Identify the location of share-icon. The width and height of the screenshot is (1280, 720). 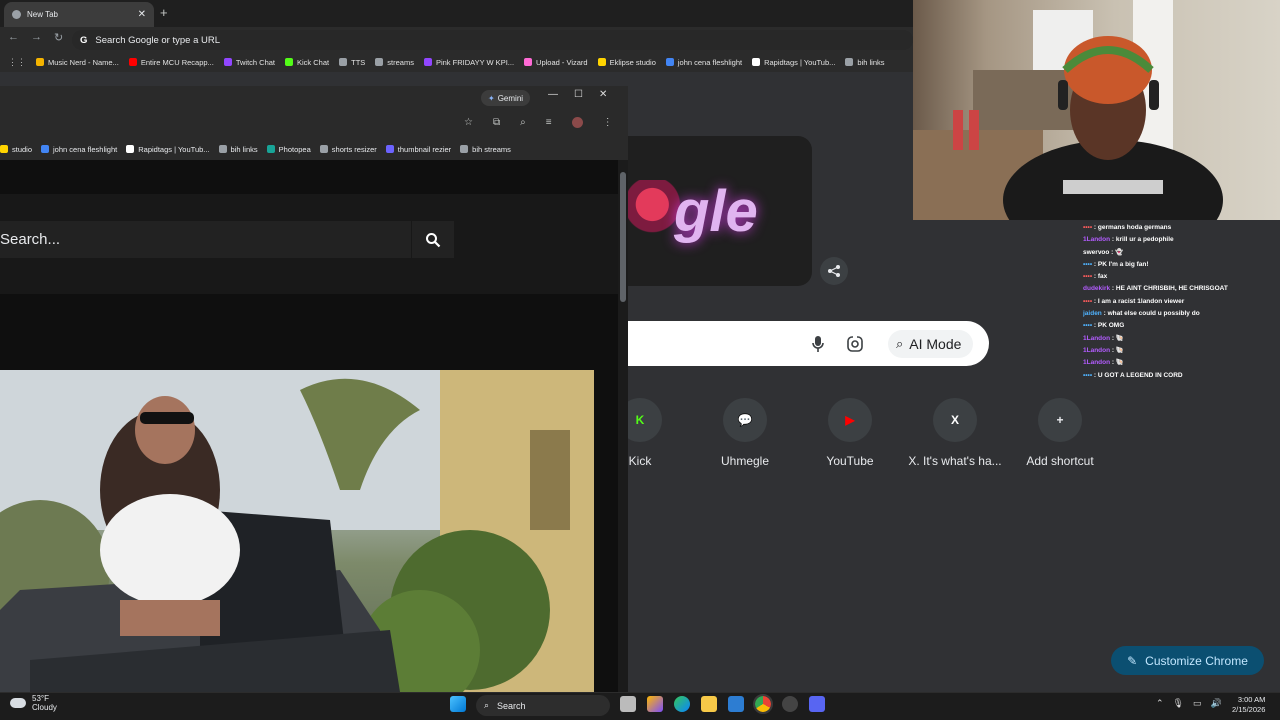
(834, 271).